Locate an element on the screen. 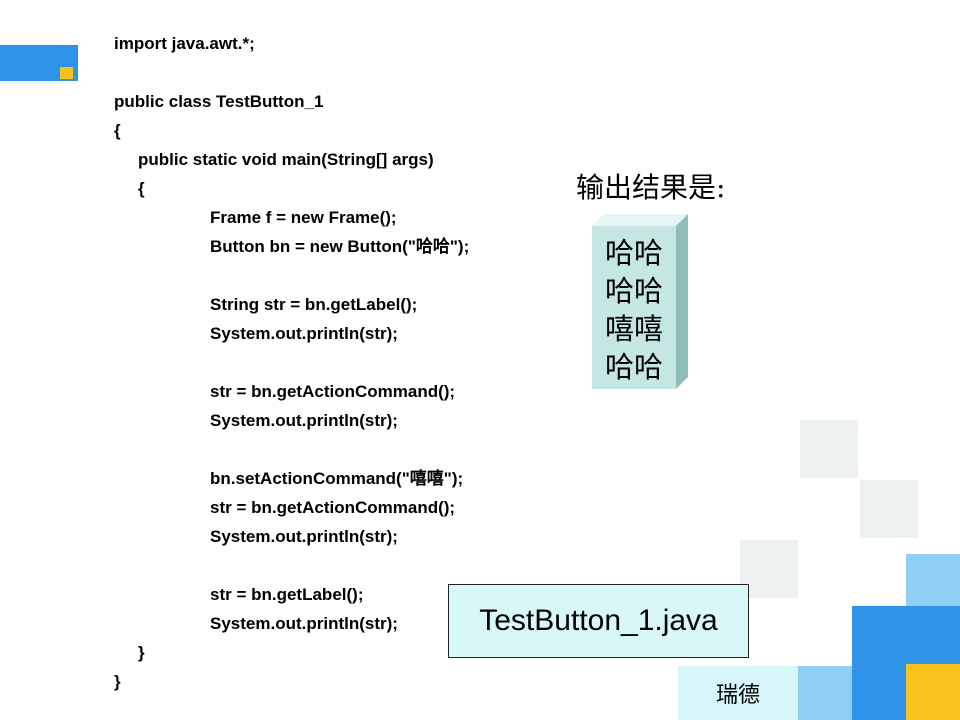  code-line: str = bn.getLabel(); is located at coordinates (287, 594).